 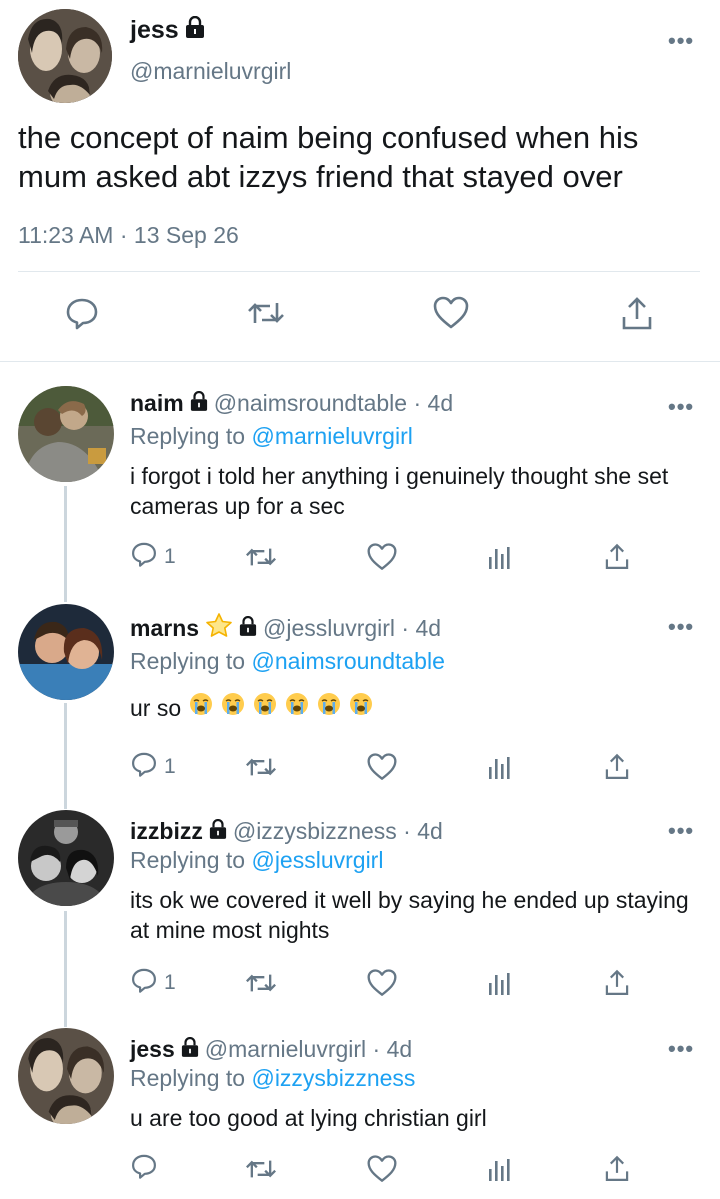 I want to click on reply-header: izzbizz @izzysbizzness · 4d, so click(x=286, y=831).